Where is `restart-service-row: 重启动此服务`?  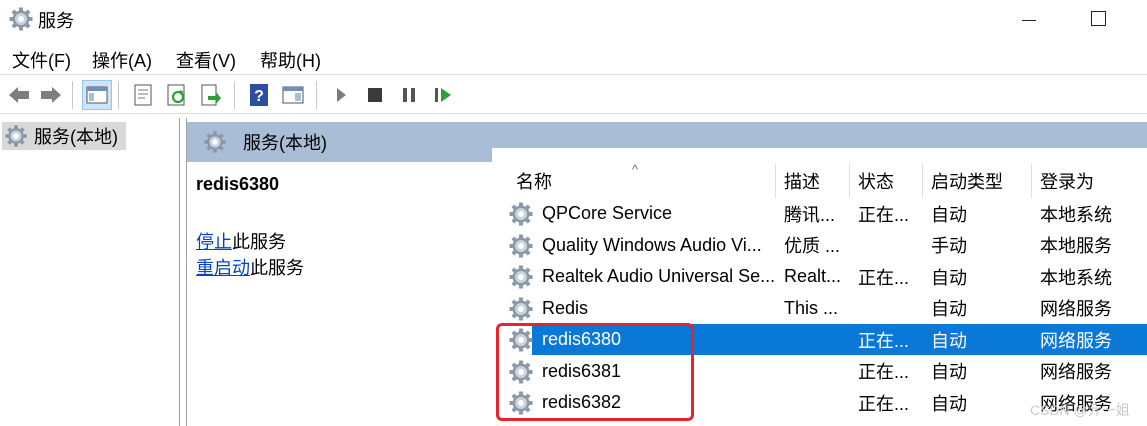 restart-service-row: 重启动此服务 is located at coordinates (250, 267).